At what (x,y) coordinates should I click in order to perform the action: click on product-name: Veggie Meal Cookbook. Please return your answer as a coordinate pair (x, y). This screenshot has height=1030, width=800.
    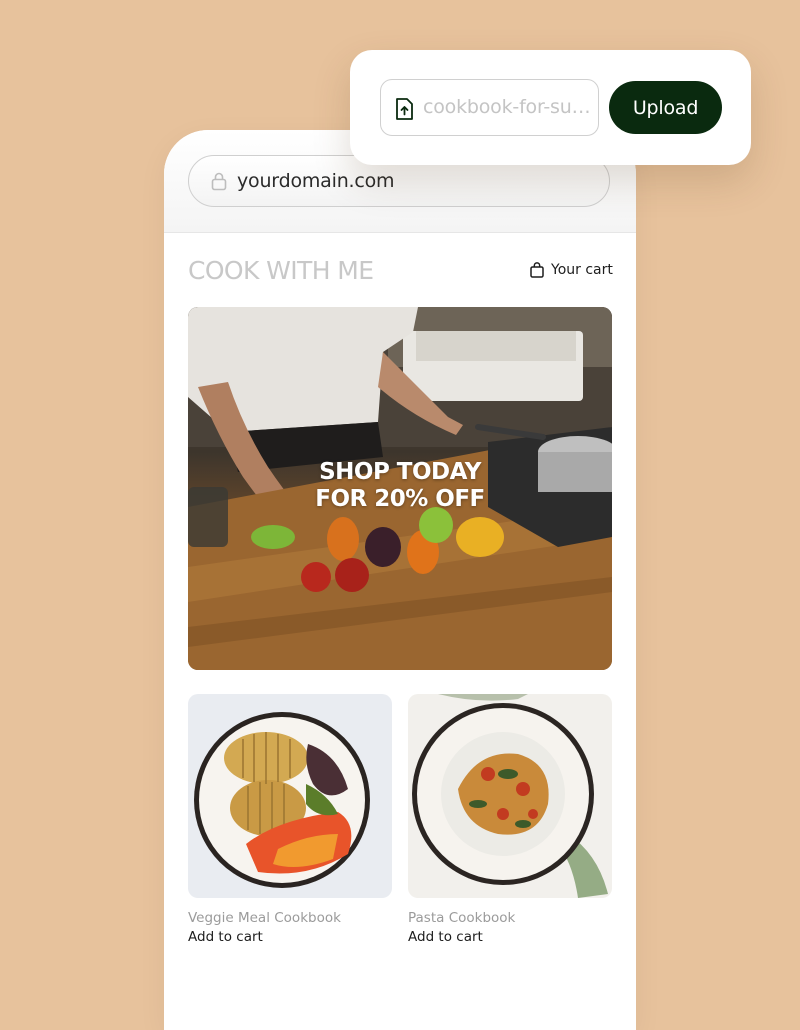
    Looking at the image, I should click on (264, 918).